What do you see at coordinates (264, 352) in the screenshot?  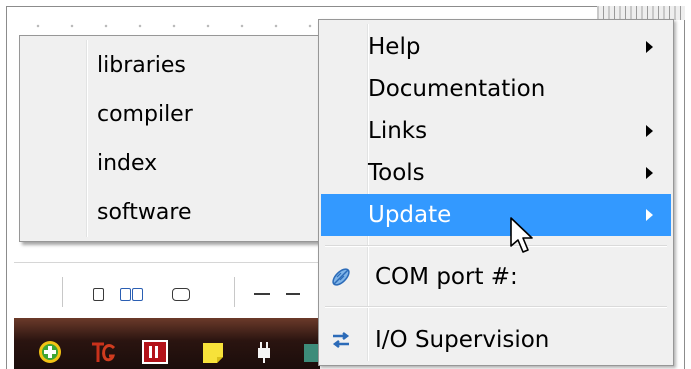 I see `power-plug-icon` at bounding box center [264, 352].